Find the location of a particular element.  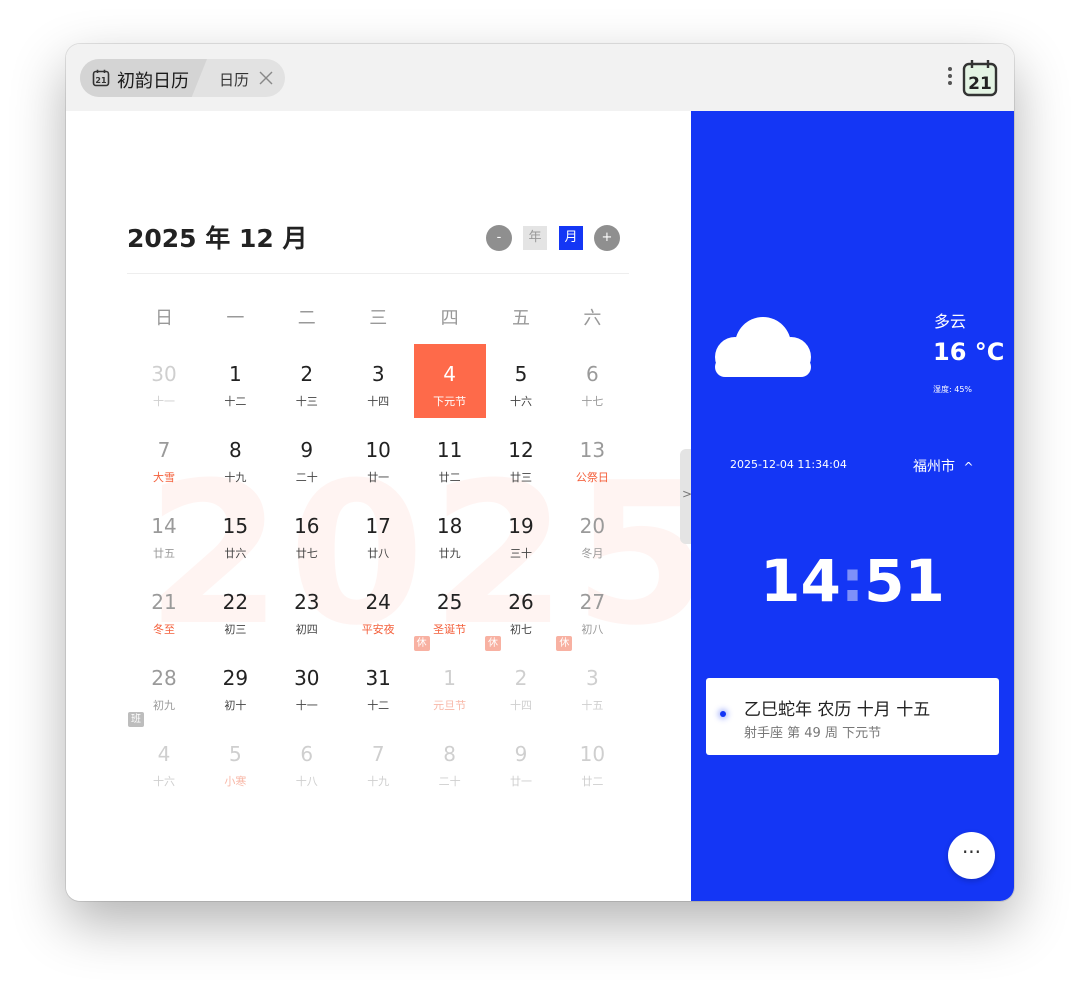

day-number: 12 is located at coordinates (521, 450).